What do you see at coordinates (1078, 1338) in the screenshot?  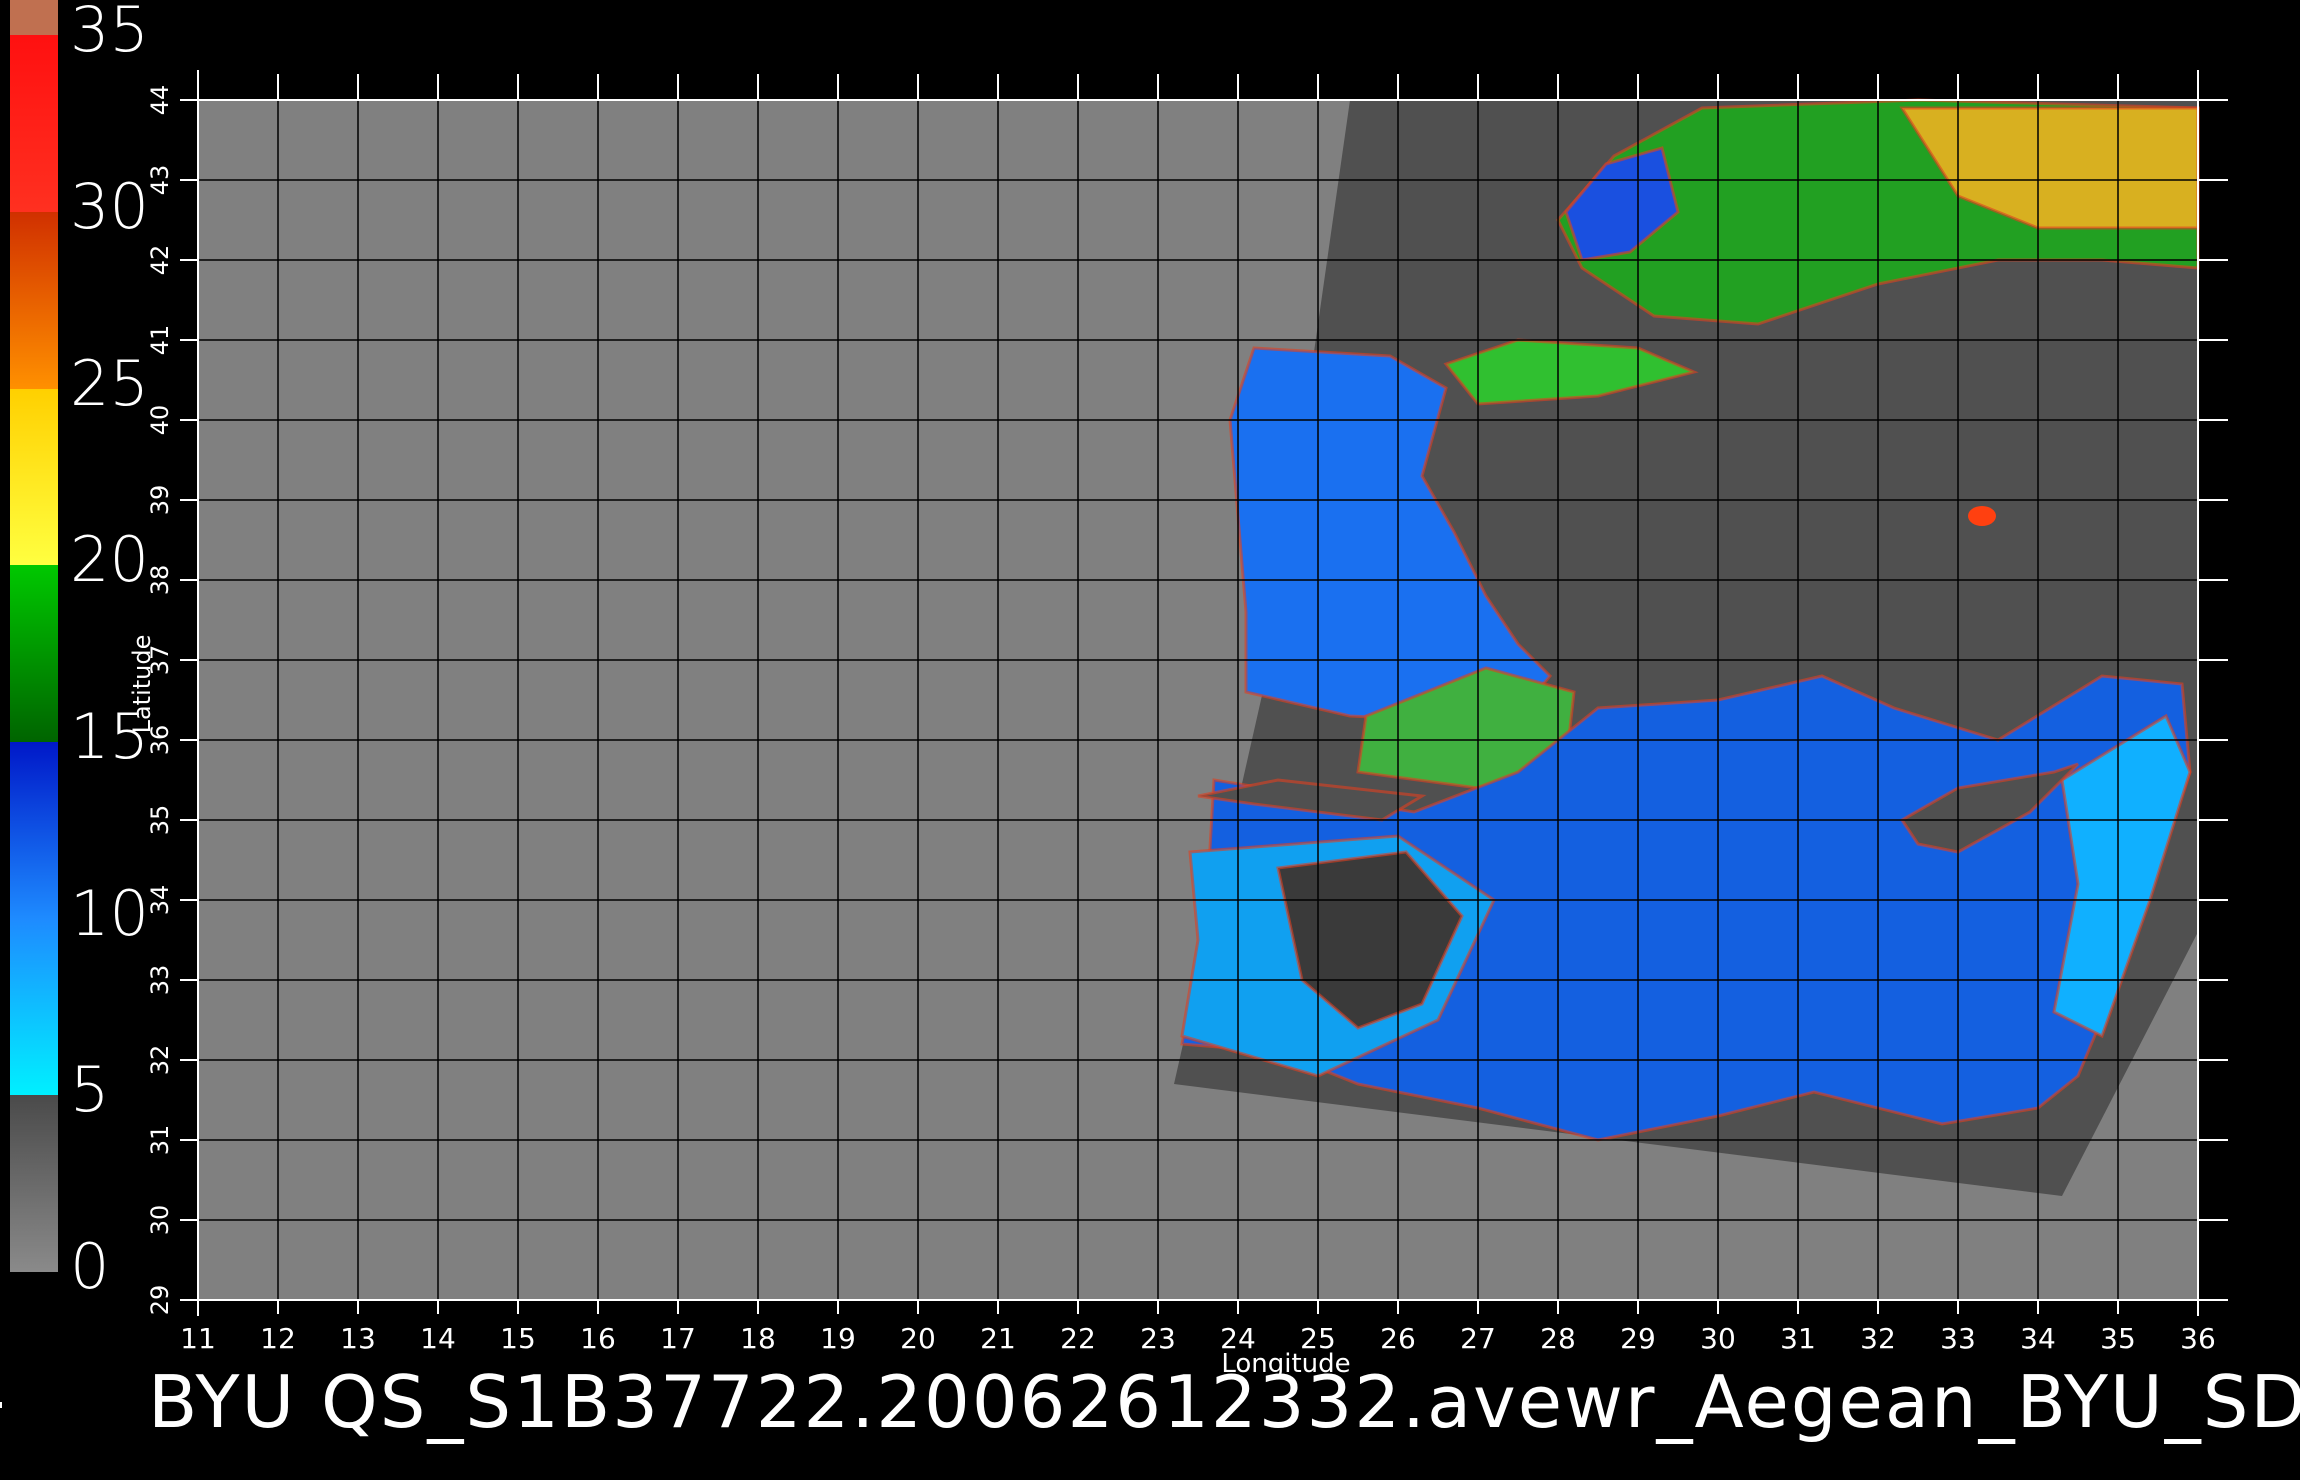 I see `lon-tick-label: 22` at bounding box center [1078, 1338].